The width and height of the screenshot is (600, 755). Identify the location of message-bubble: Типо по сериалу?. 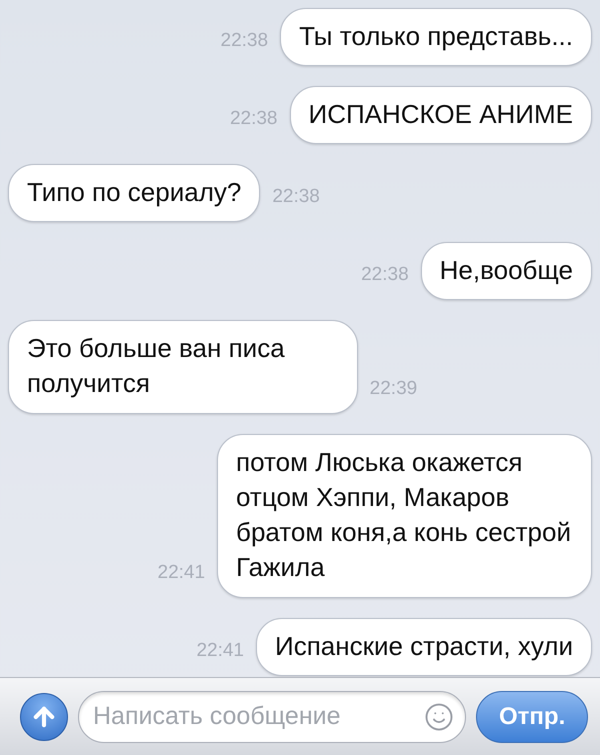
(134, 193).